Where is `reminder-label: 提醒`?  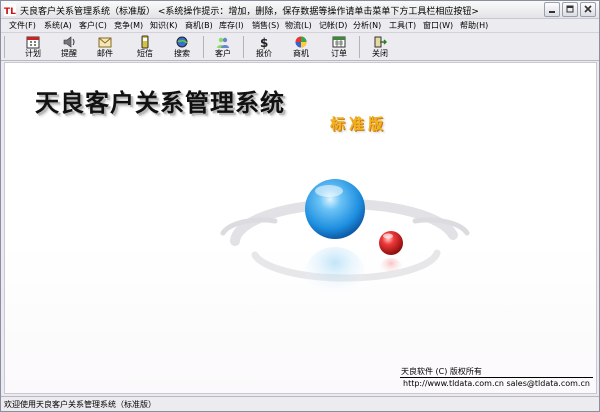
reminder-label: 提醒 is located at coordinates (69, 53).